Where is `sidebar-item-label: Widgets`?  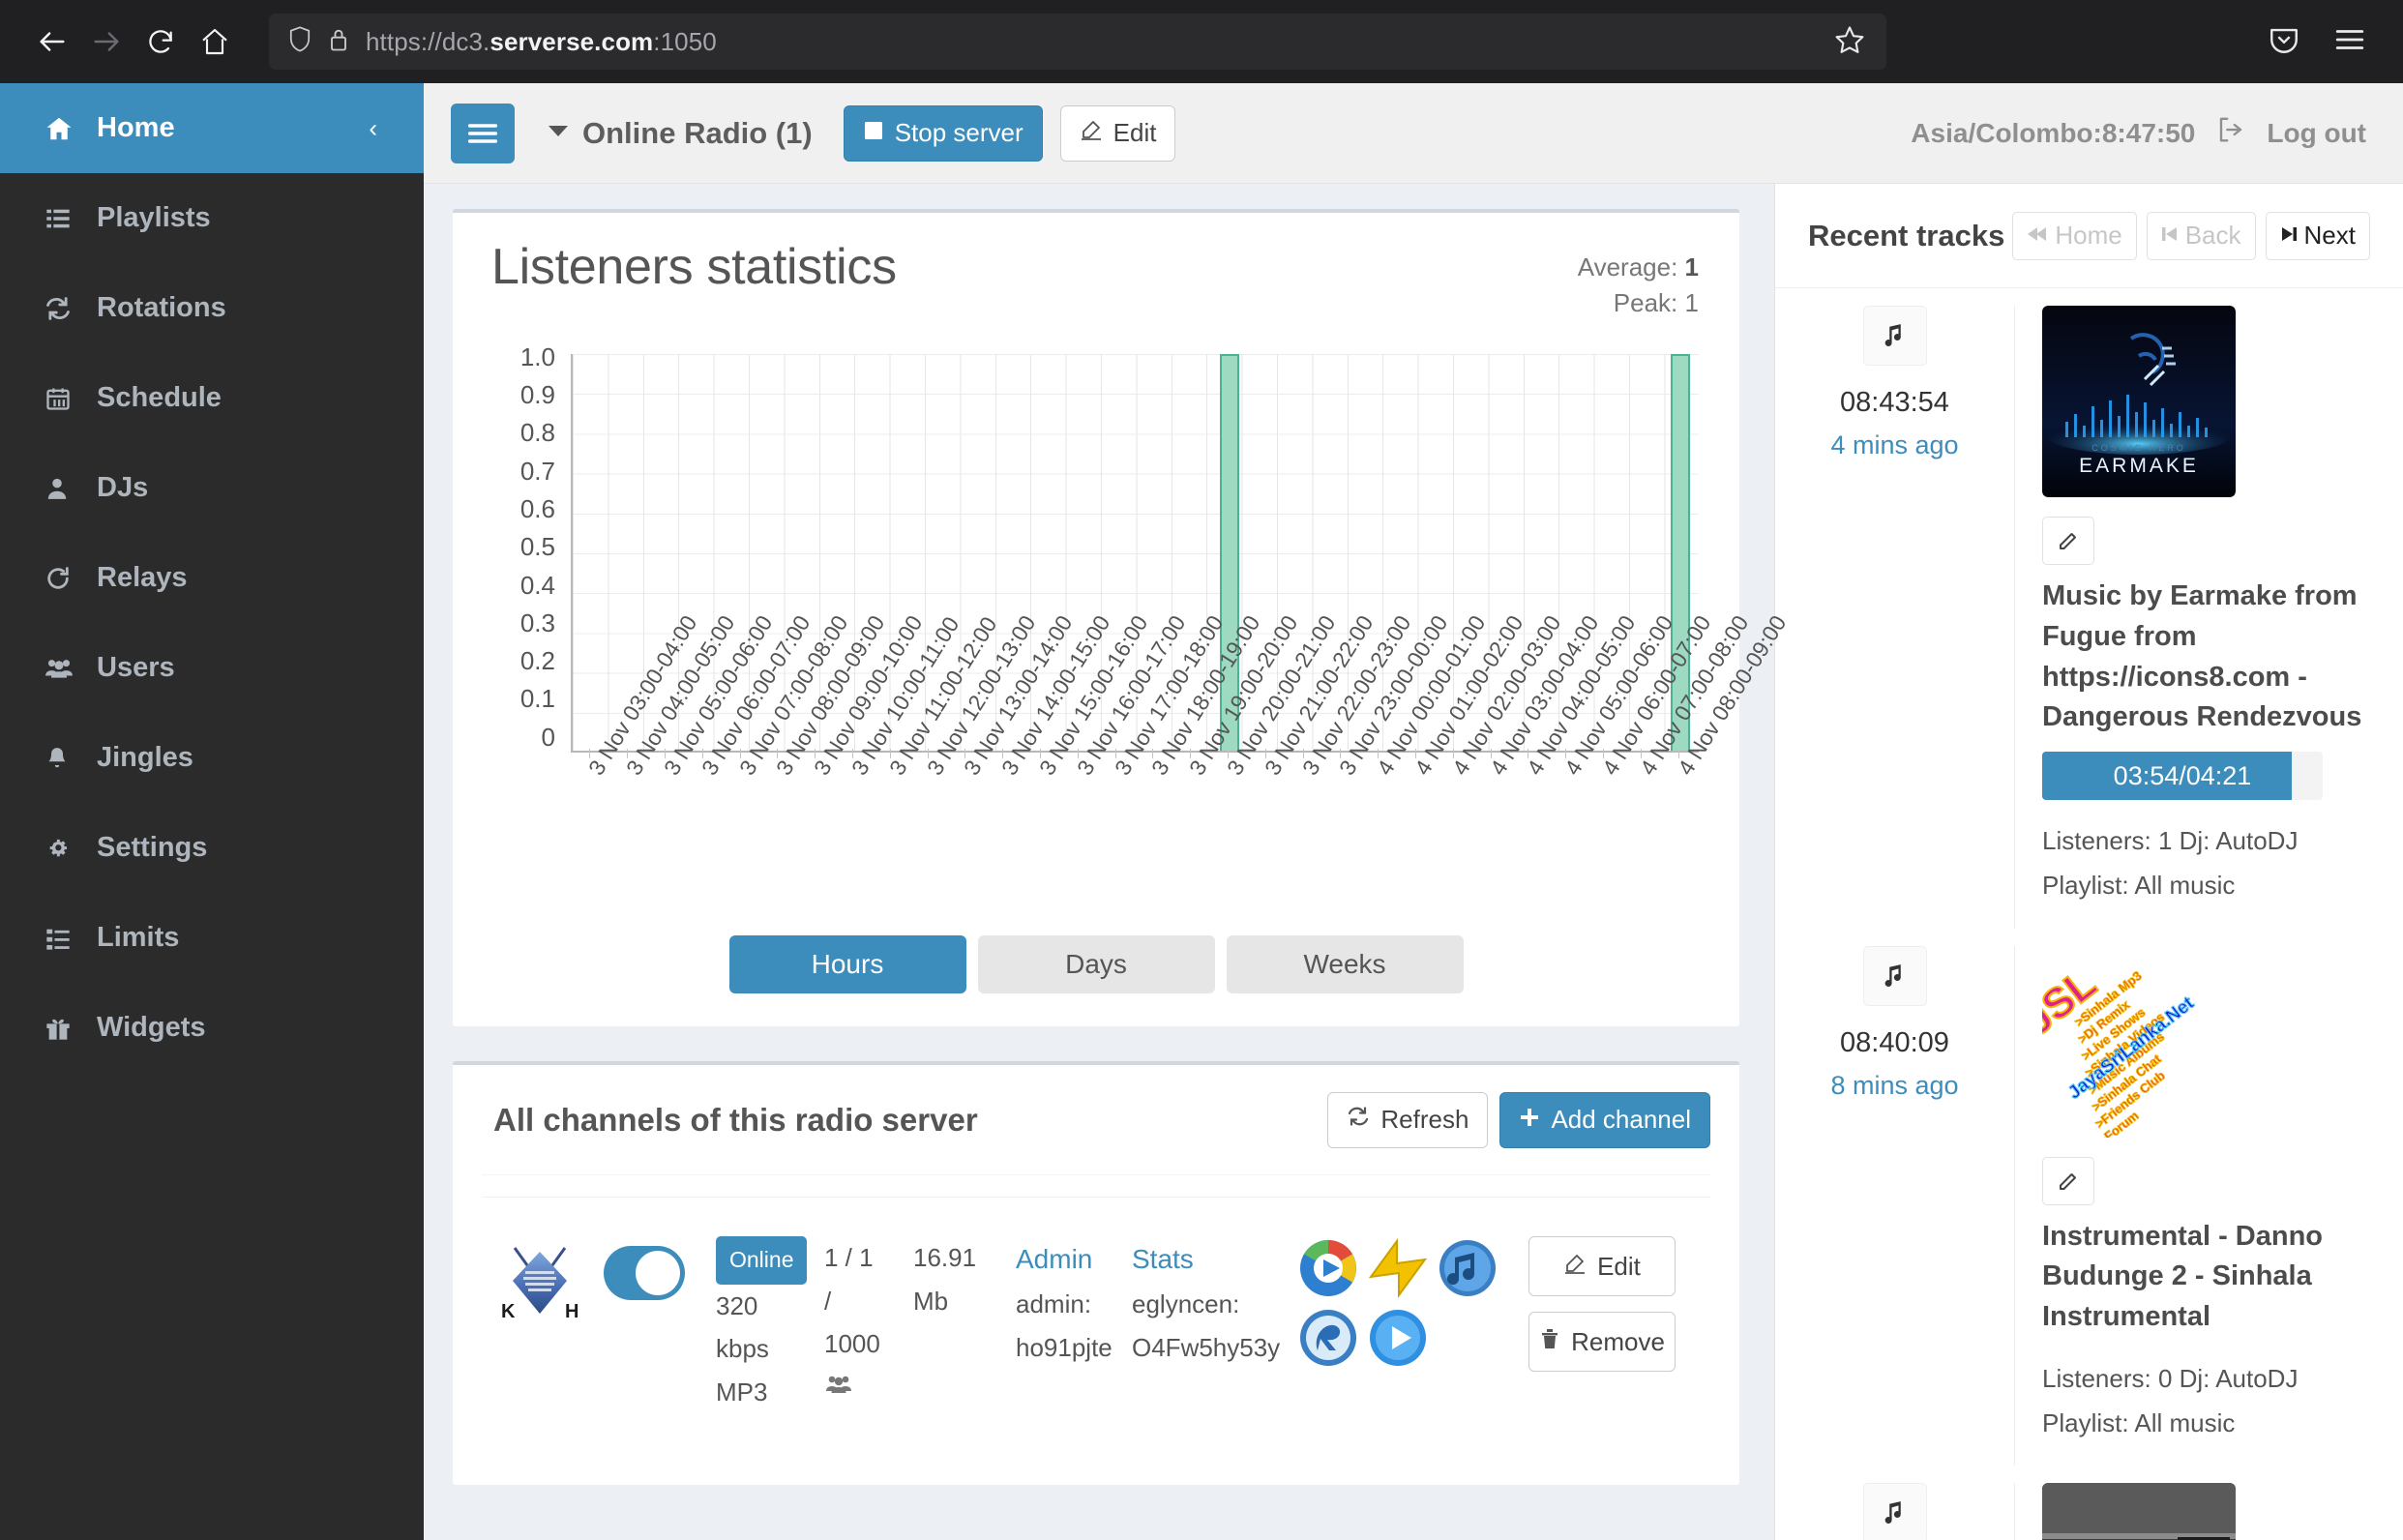 sidebar-item-label: Widgets is located at coordinates (152, 1027).